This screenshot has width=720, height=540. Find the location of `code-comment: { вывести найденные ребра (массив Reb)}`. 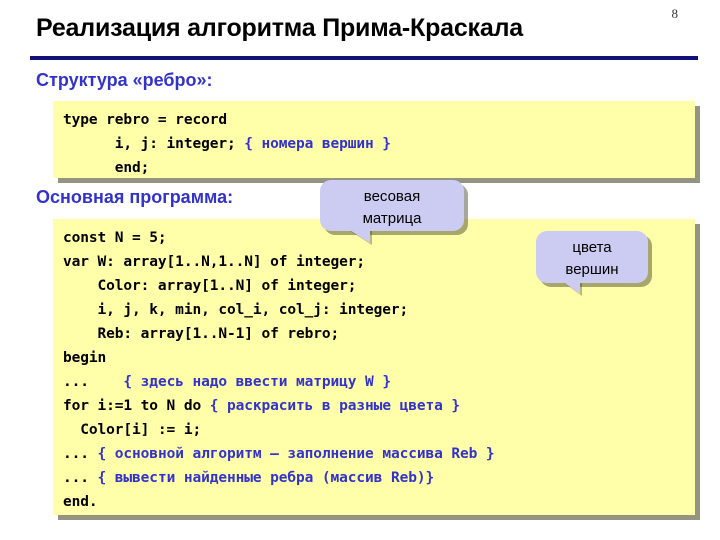

code-comment: { вывести найденные ребра (массив Reb)} is located at coordinates (266, 478).